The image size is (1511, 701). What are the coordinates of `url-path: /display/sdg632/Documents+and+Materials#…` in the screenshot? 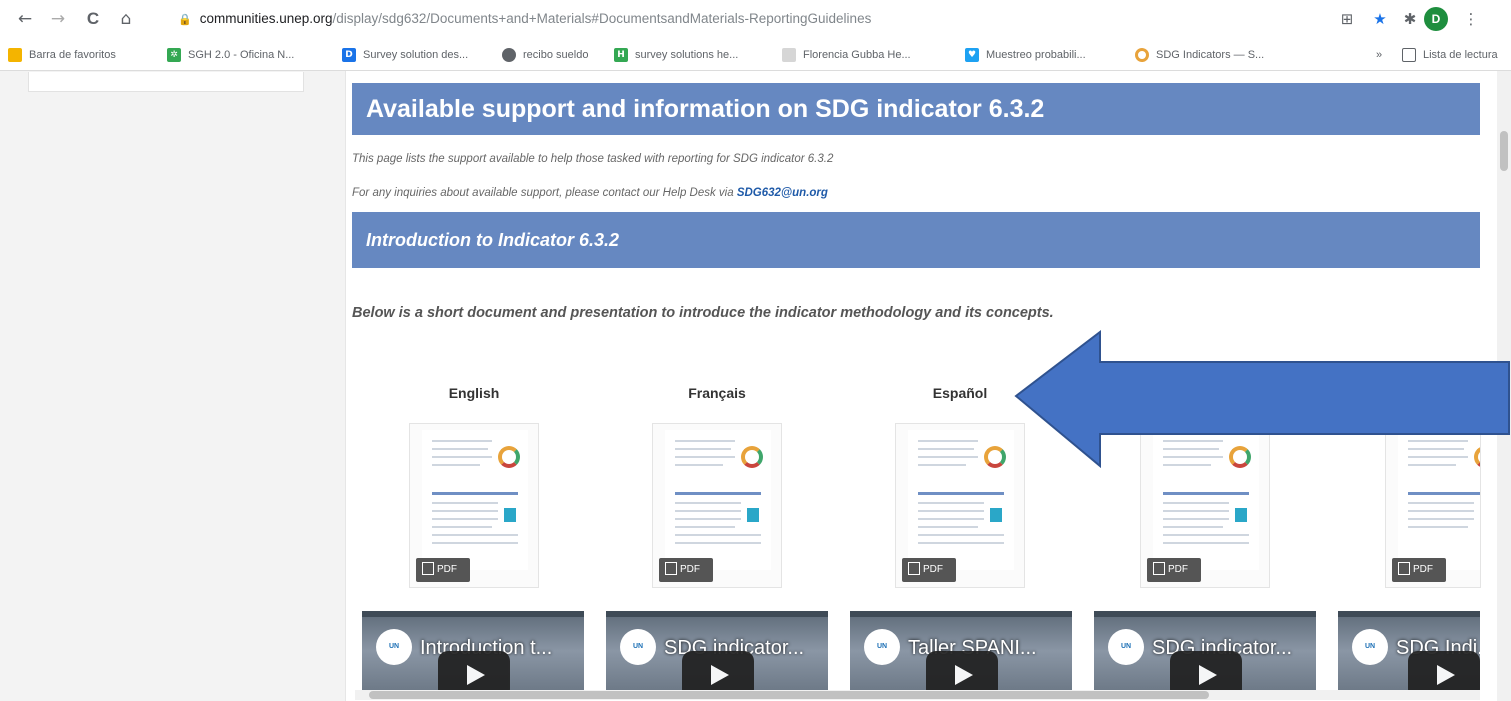 It's located at (602, 18).